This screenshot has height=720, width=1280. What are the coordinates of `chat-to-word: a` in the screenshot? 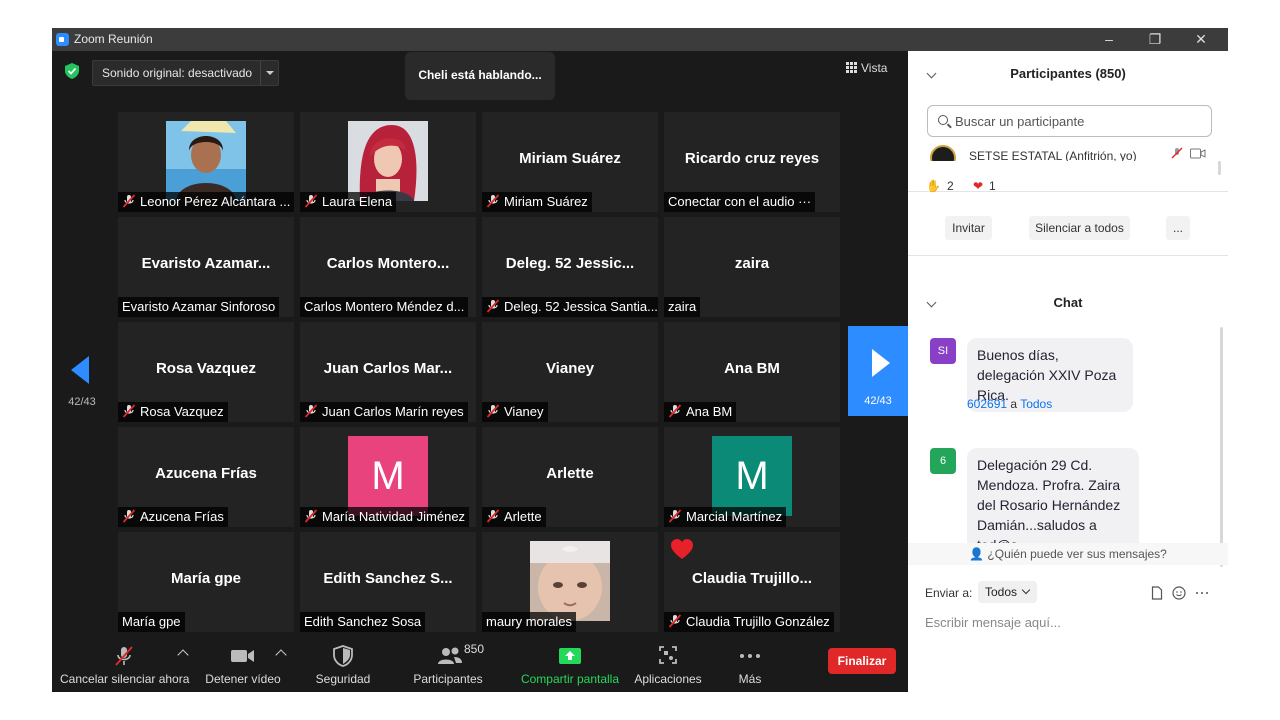 It's located at (1014, 404).